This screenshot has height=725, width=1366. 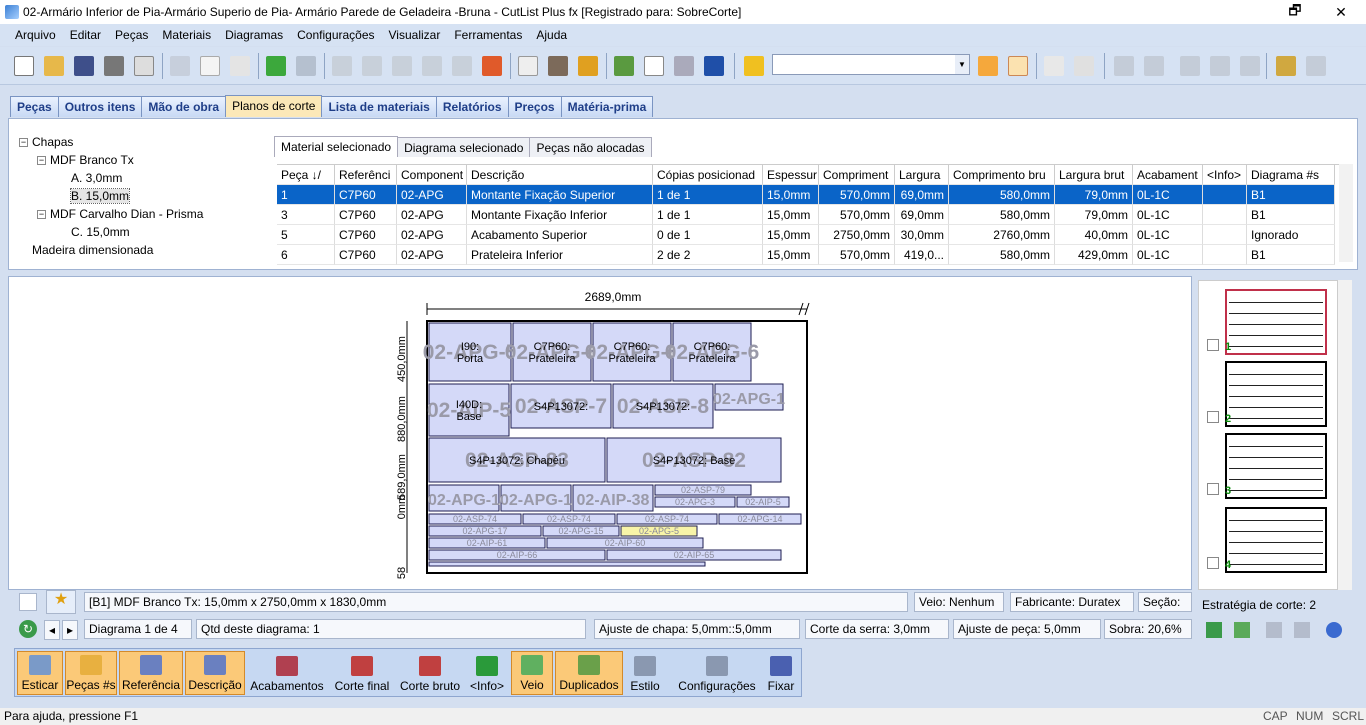 I want to click on cut-icon, so click(x=180, y=66).